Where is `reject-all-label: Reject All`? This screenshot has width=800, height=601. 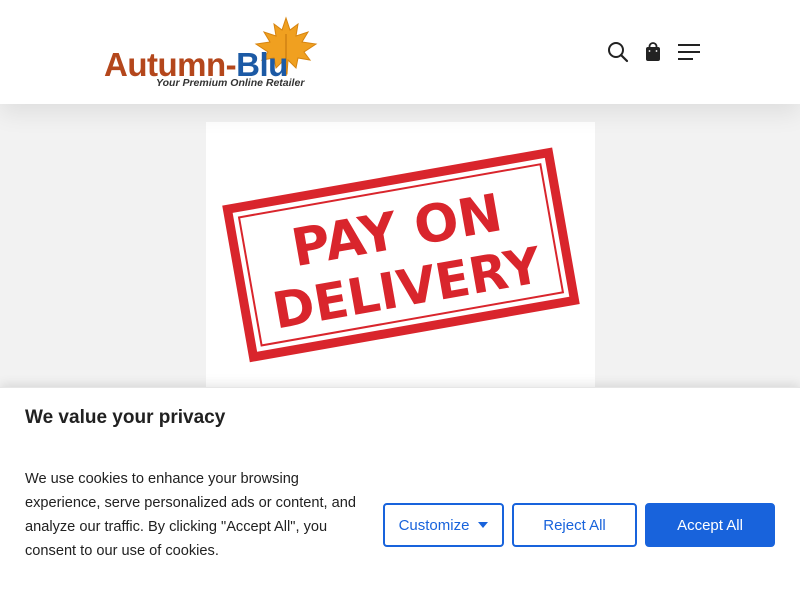 reject-all-label: Reject All is located at coordinates (574, 525).